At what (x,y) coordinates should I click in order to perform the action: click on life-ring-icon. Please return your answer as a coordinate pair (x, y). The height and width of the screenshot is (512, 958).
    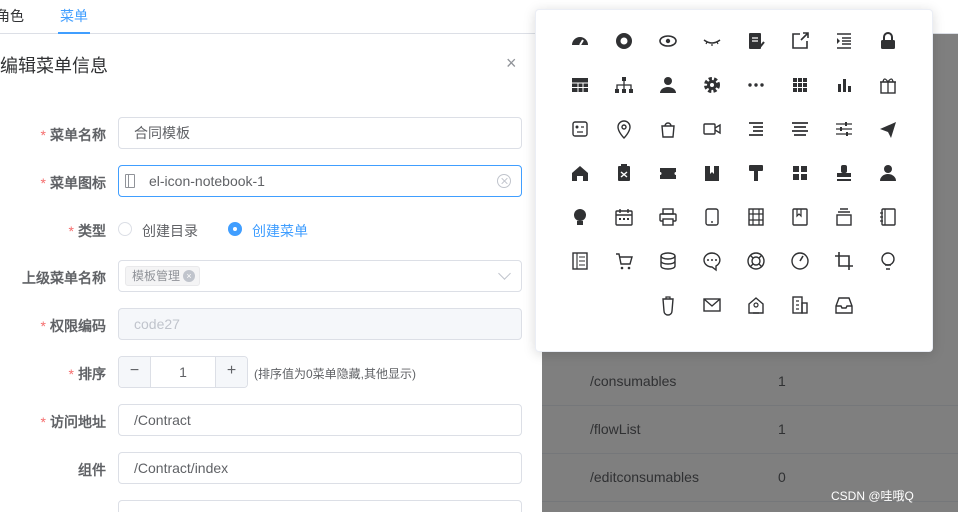
    Looking at the image, I should click on (625, 42).